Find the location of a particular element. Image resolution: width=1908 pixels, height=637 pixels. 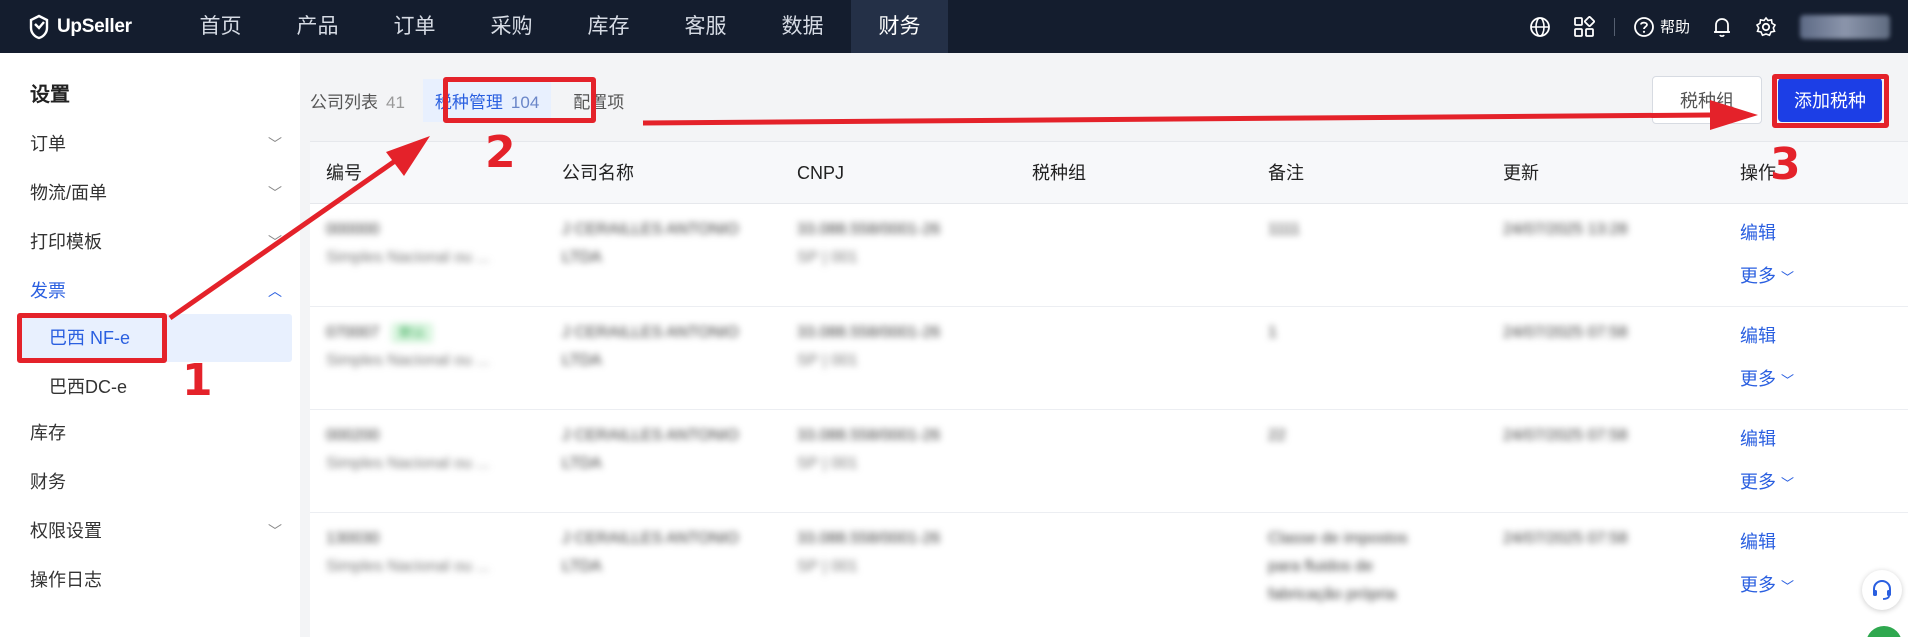

tab-label: 税种管理 is located at coordinates (468, 102).